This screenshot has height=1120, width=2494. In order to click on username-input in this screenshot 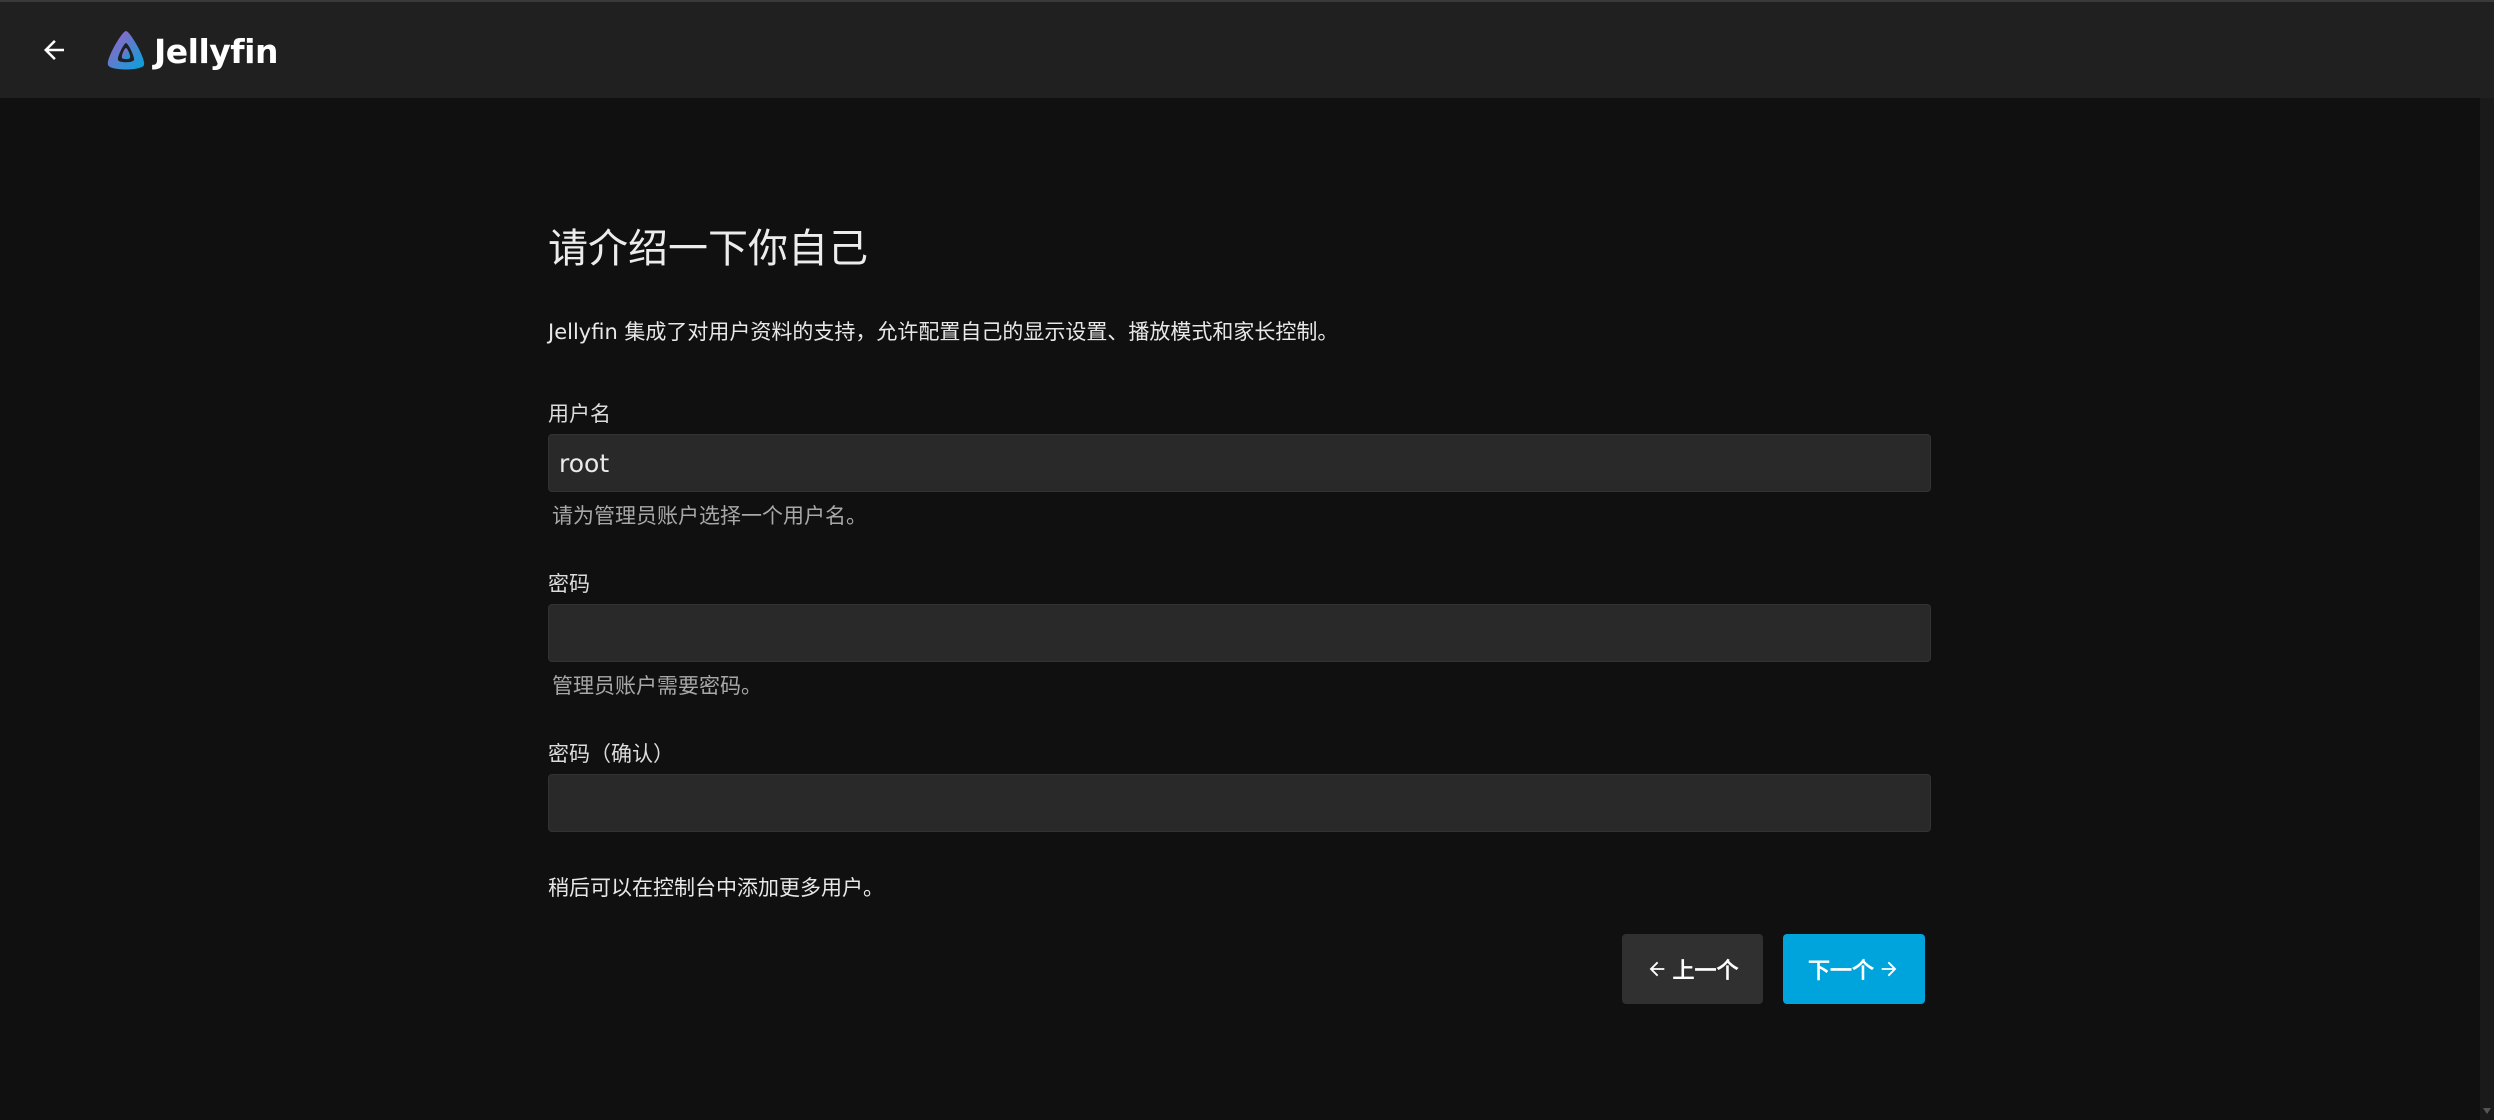, I will do `click(1239, 463)`.